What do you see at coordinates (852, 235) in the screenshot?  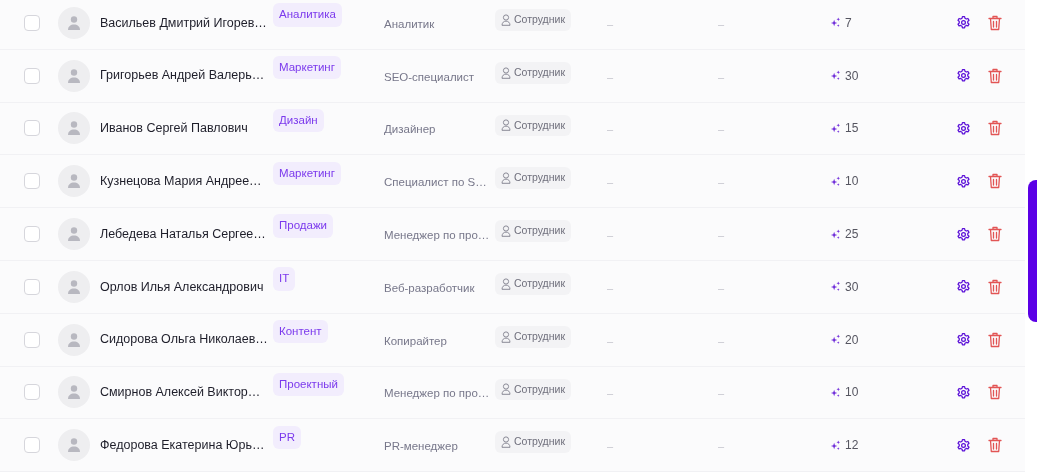 I see `points-value: 25` at bounding box center [852, 235].